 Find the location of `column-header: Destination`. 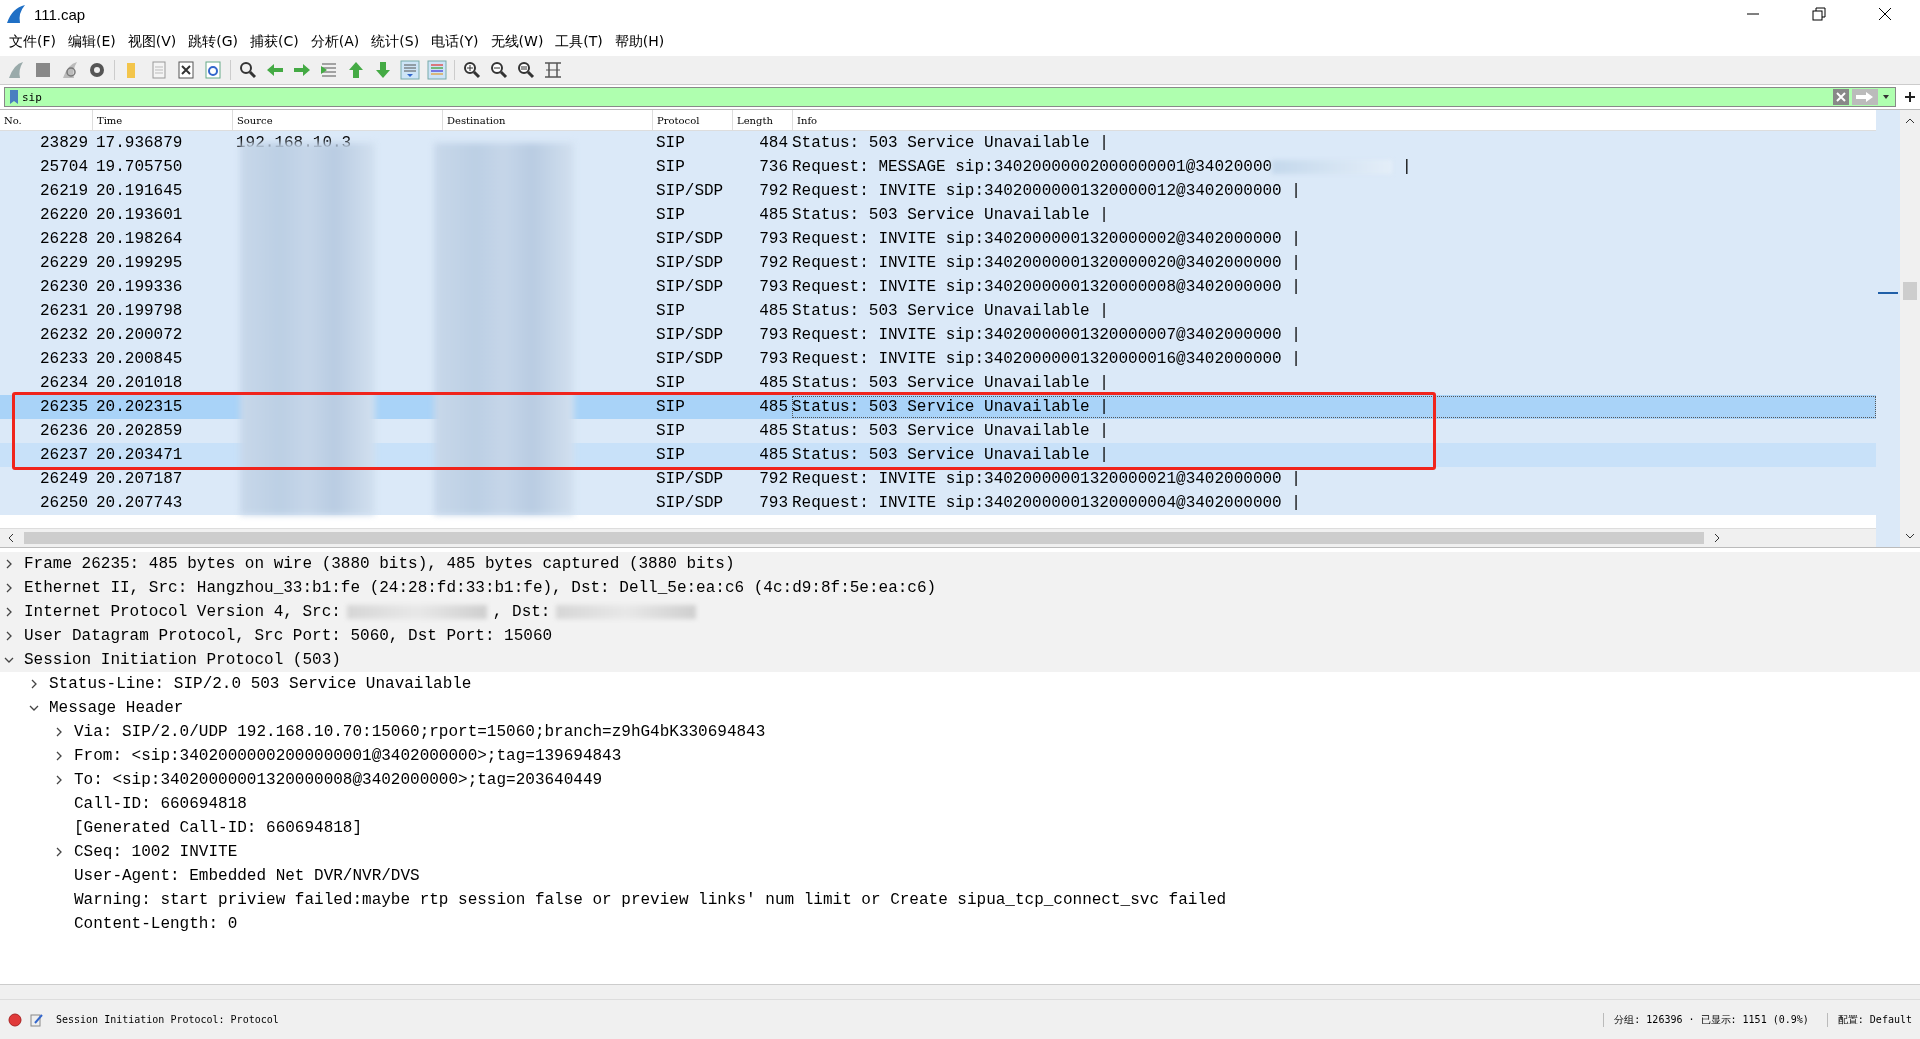

column-header: Destination is located at coordinates (547, 120).